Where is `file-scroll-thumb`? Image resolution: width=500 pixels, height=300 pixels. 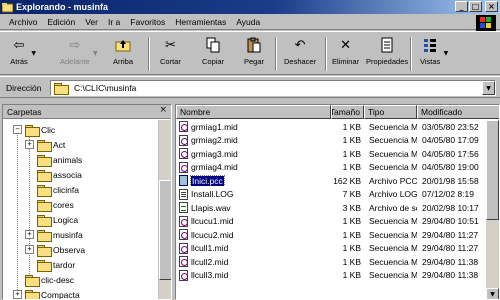
file-scroll-thumb is located at coordinates (492, 170).